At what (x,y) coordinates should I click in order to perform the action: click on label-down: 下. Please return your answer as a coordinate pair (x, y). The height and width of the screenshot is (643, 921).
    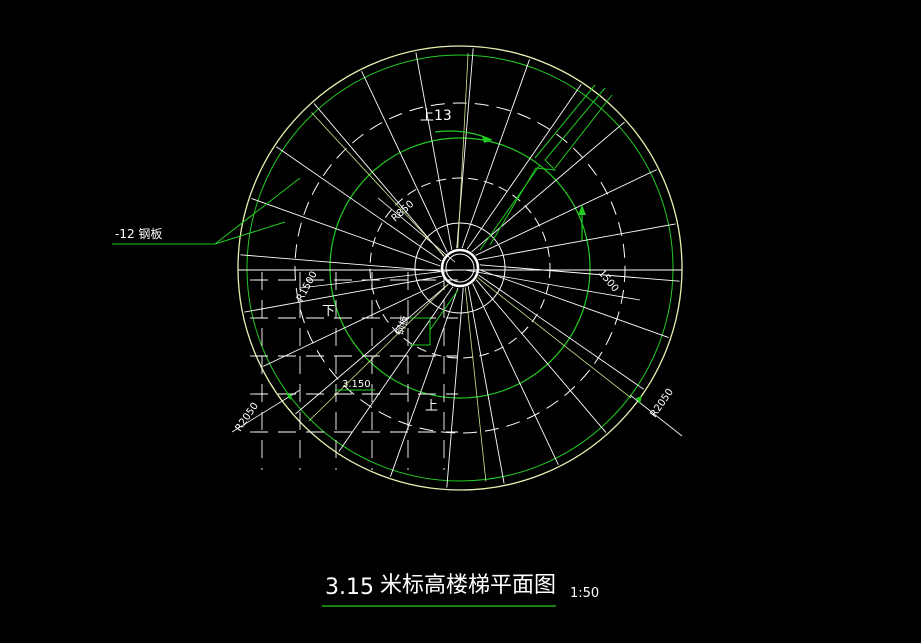
    Looking at the image, I should click on (328, 311).